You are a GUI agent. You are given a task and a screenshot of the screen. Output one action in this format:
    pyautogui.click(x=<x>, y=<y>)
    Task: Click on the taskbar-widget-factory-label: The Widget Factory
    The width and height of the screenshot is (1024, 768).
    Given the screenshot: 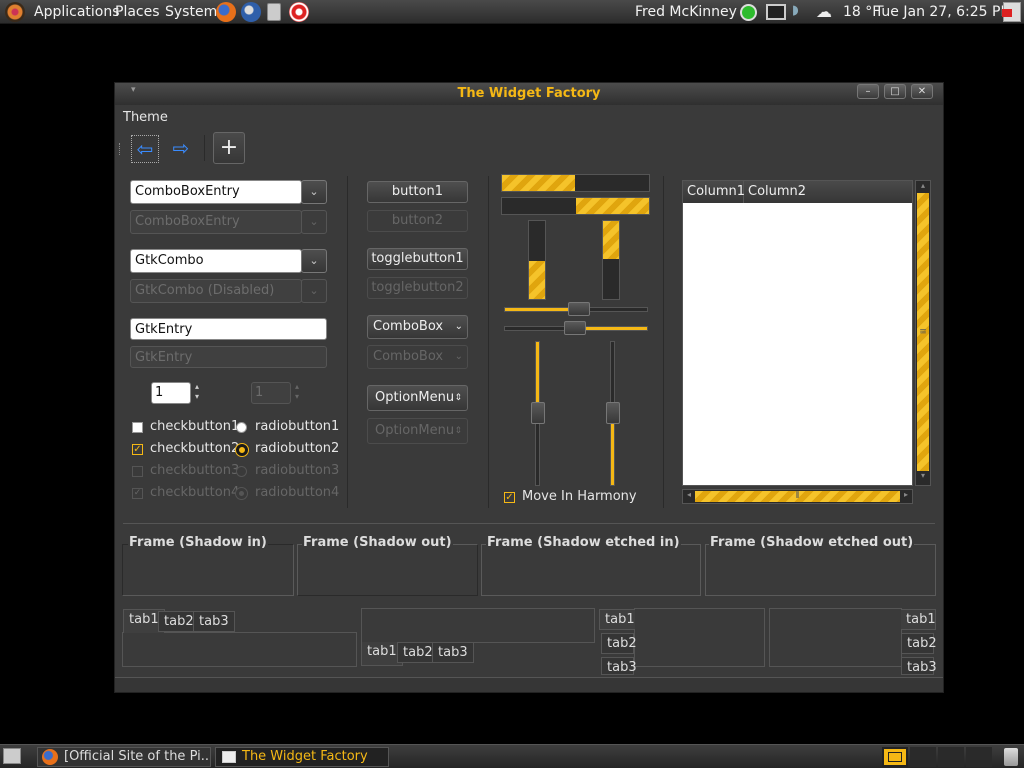 What is the action you would take?
    pyautogui.click(x=305, y=756)
    